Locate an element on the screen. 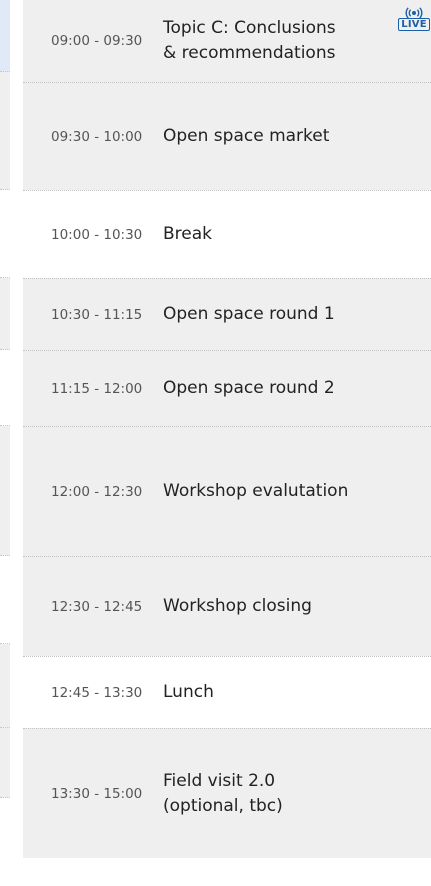  schedule-item-open-space-round-1: 10:30 - 11:15 Open space round 1 is located at coordinates (227, 314).